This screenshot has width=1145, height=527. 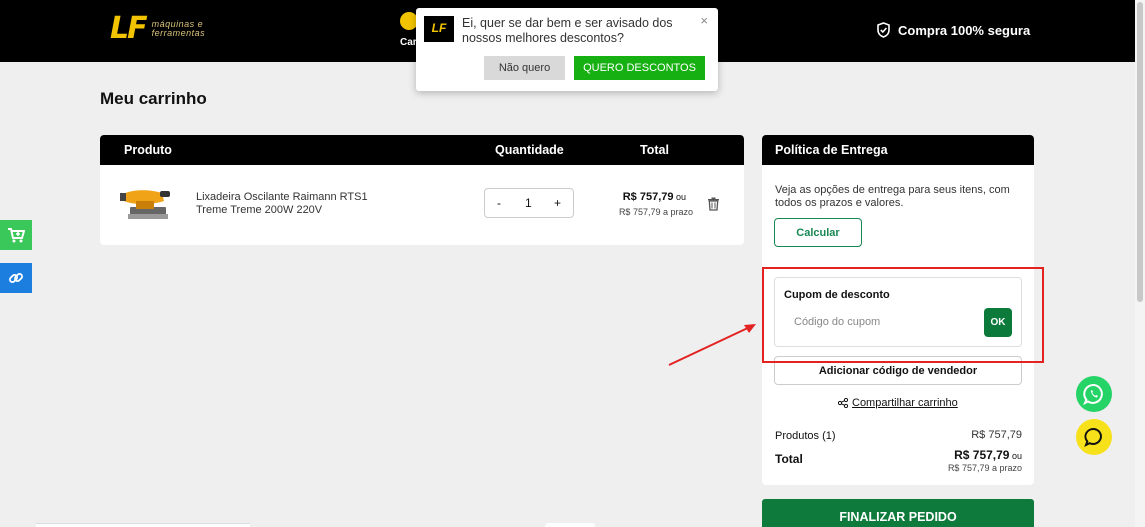 I want to click on products-count-label: Produtos (1), so click(x=805, y=436).